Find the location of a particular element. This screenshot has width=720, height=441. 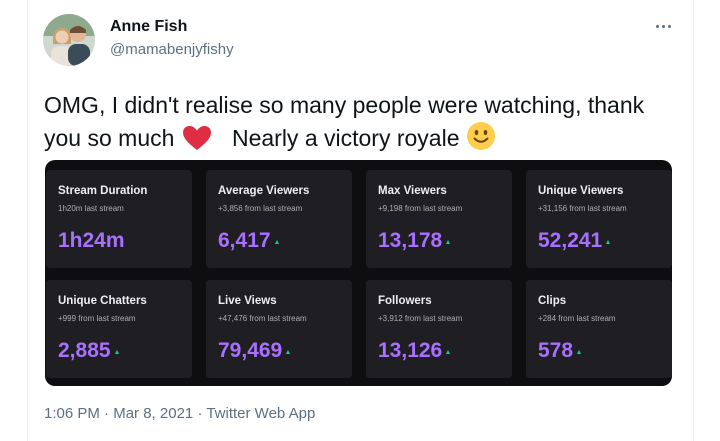

stat-value-wrap: 79,469 is located at coordinates (254, 351).